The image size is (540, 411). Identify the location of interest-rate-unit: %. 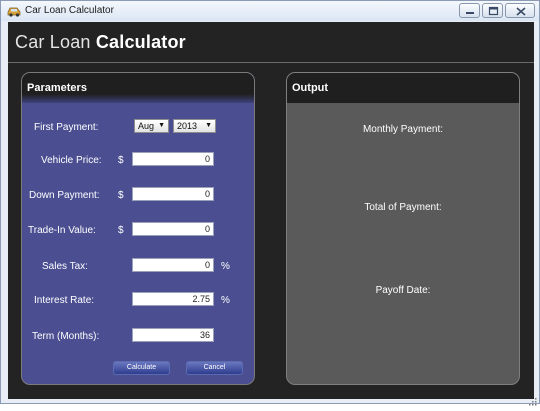
(225, 300).